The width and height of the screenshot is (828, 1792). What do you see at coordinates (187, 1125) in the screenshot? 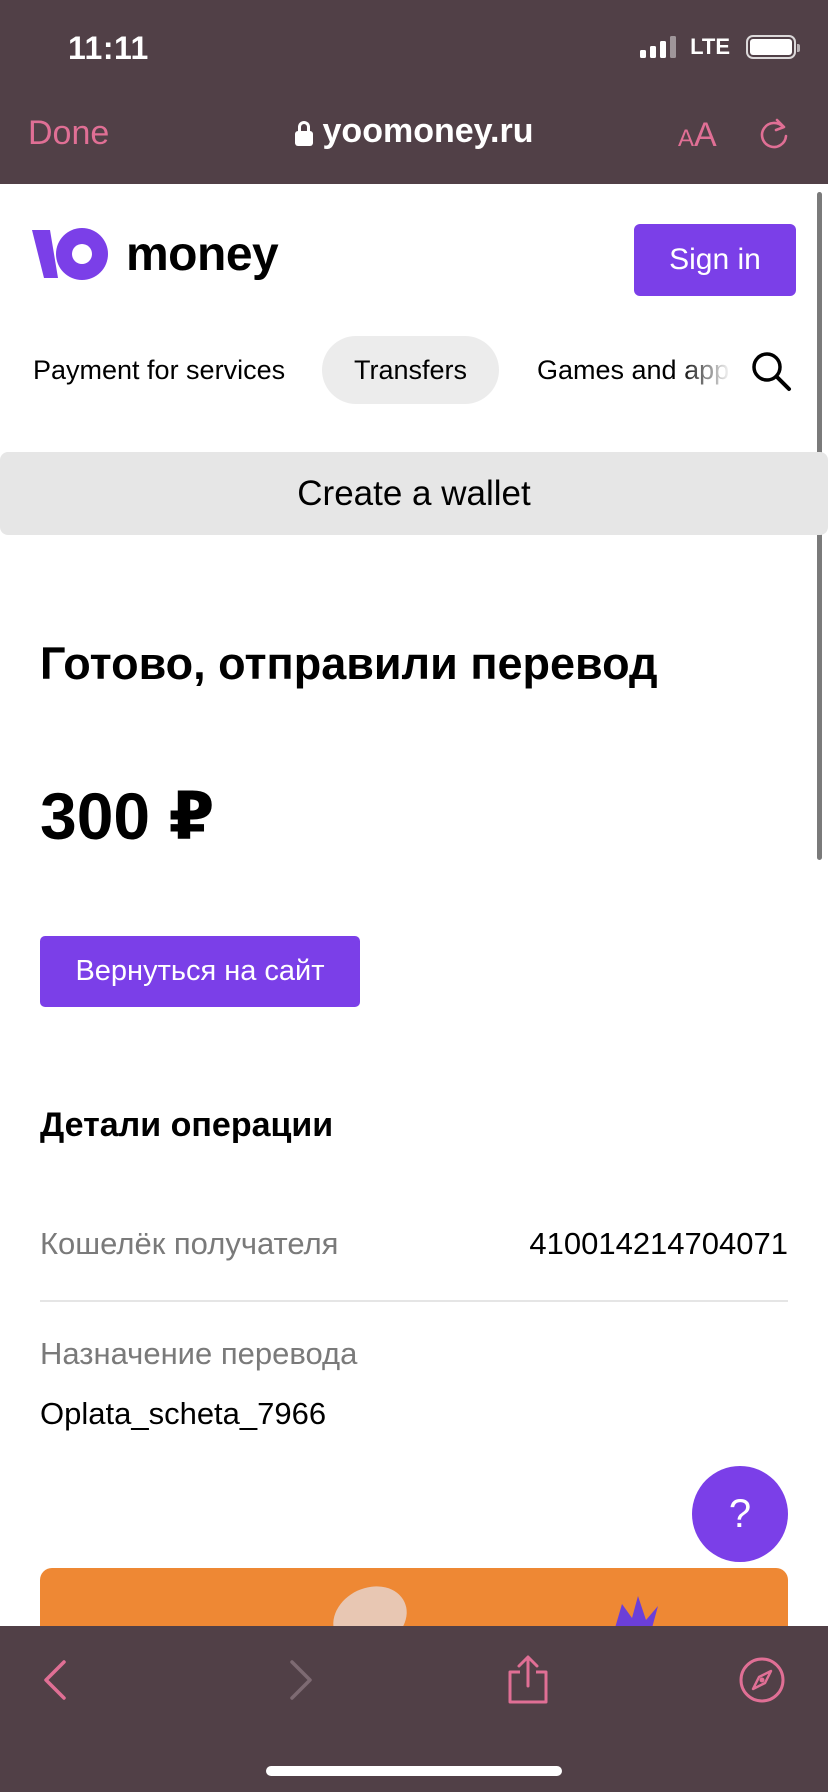
I see `operation-details-title: Детали операции` at bounding box center [187, 1125].